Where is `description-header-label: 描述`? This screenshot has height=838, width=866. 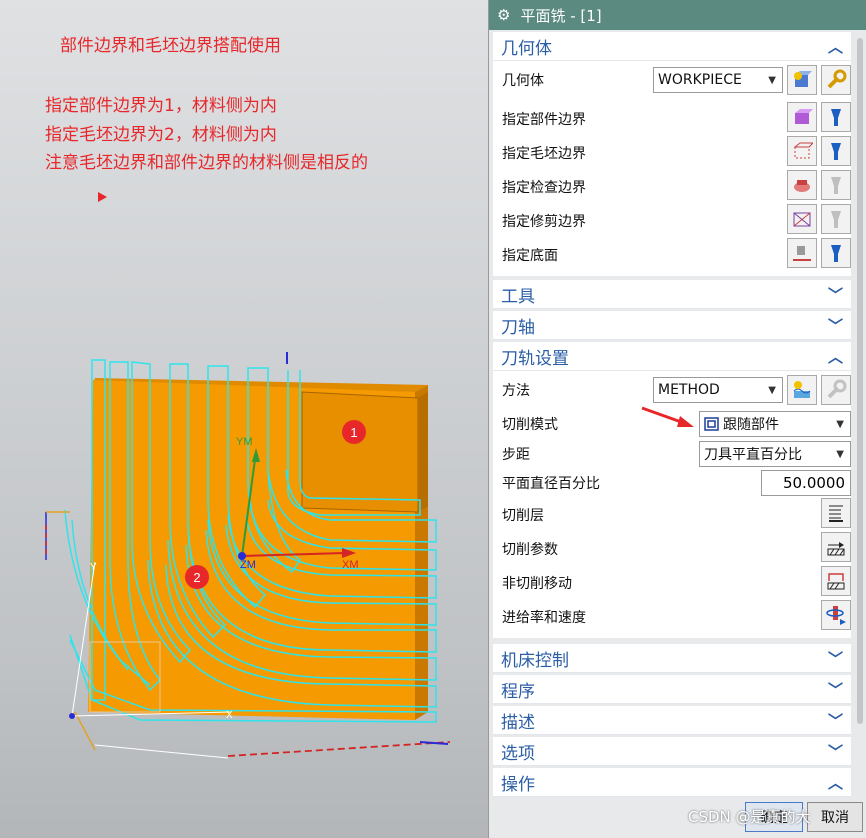
description-header-label: 描述 is located at coordinates (518, 722).